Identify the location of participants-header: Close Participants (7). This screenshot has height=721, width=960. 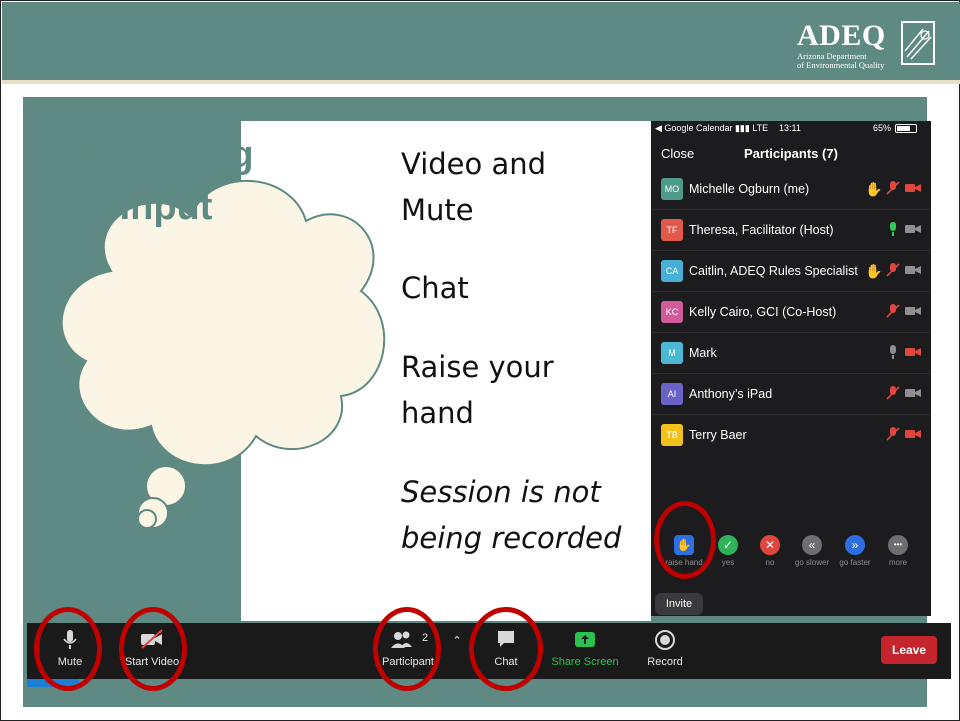
(791, 154).